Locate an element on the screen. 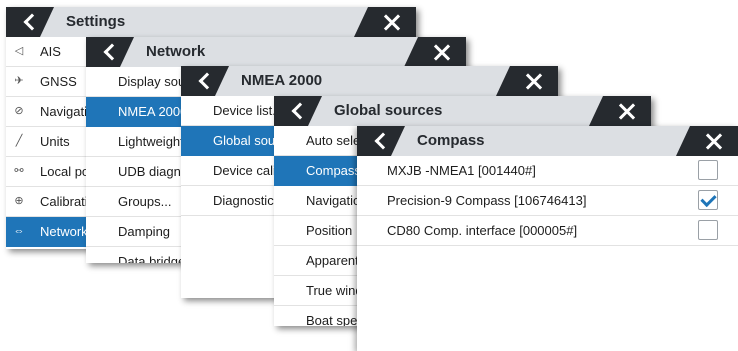  compass-source-row: CD80 Comp. interface [000005#] is located at coordinates (547, 231).